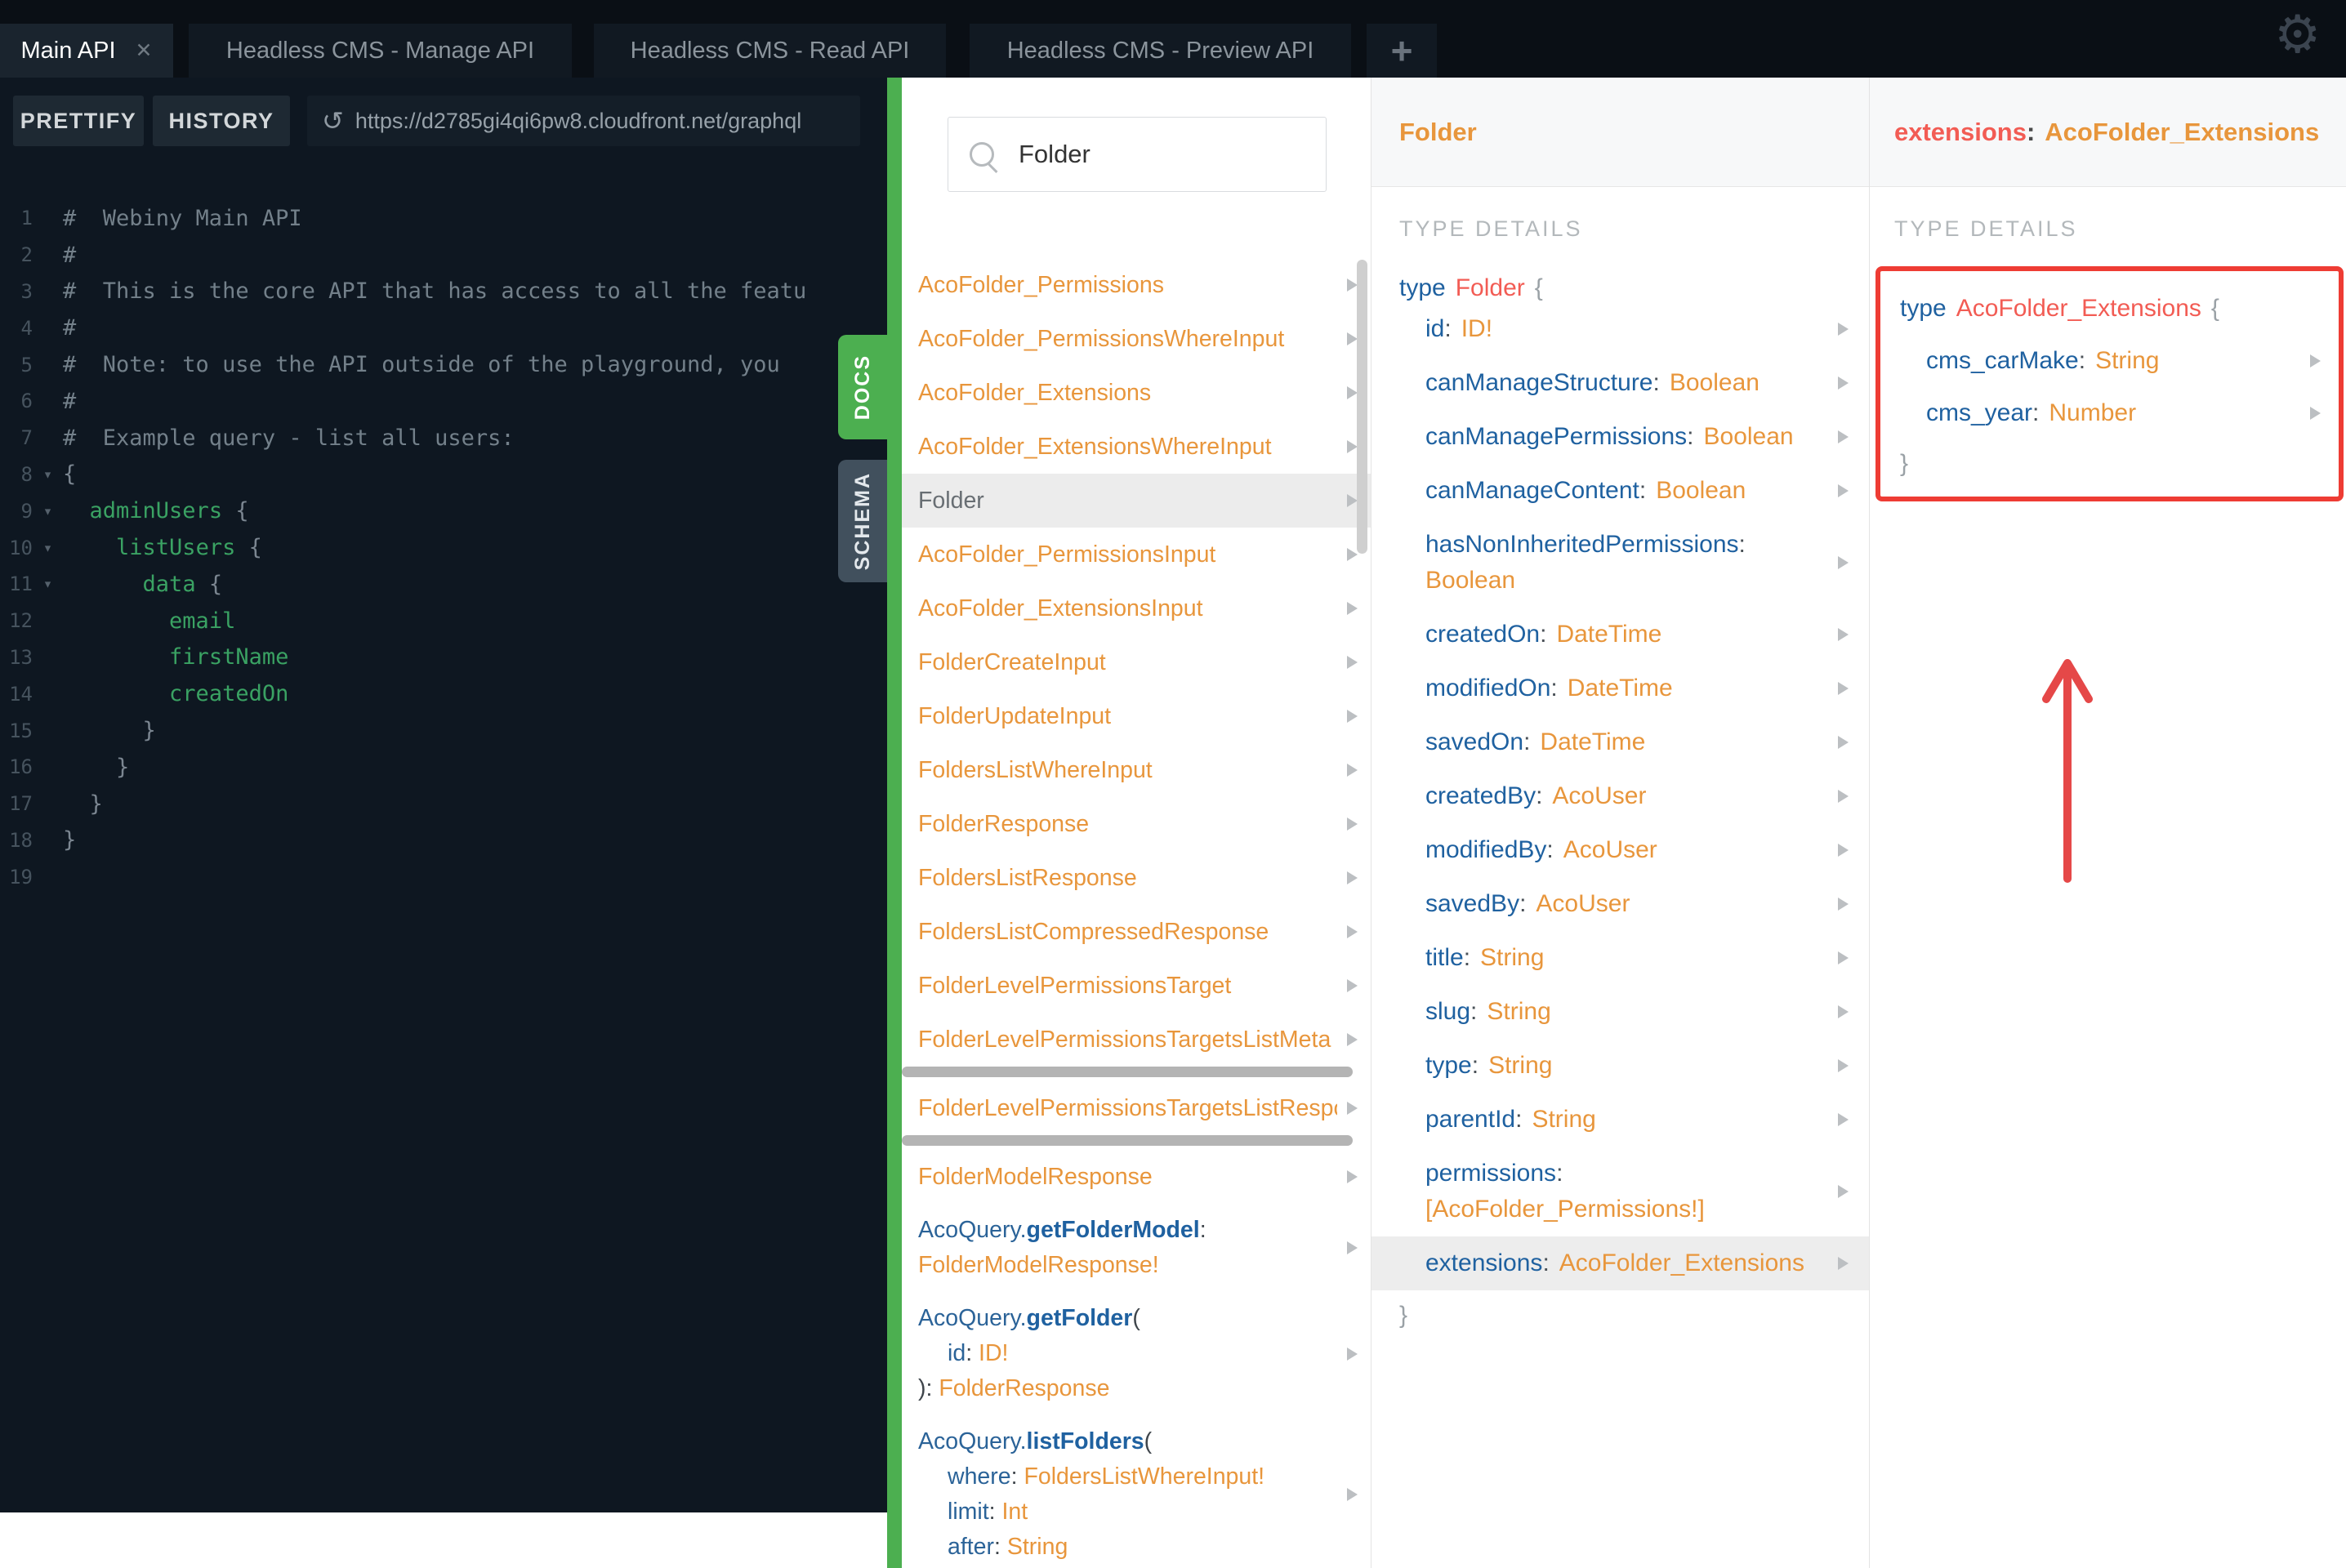 The image size is (2346, 1568). I want to click on doc-list-item: AcoFolder_ExtensionsInput, so click(1136, 608).